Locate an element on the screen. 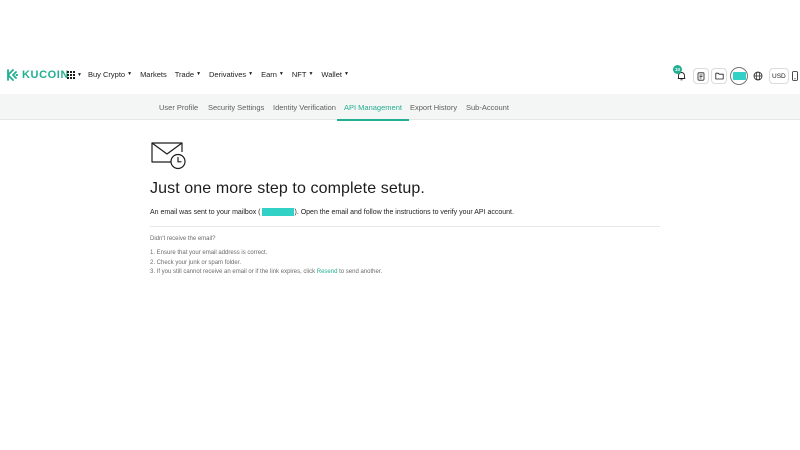 The height and width of the screenshot is (450, 800). notifications-button: 10 is located at coordinates (680, 74).